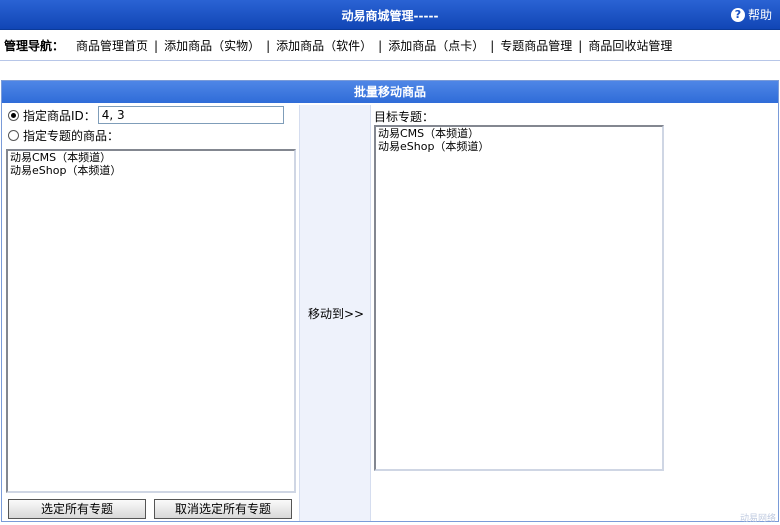 This screenshot has height=525, width=780. What do you see at coordinates (13, 135) in the screenshot?
I see `radio-by-special` at bounding box center [13, 135].